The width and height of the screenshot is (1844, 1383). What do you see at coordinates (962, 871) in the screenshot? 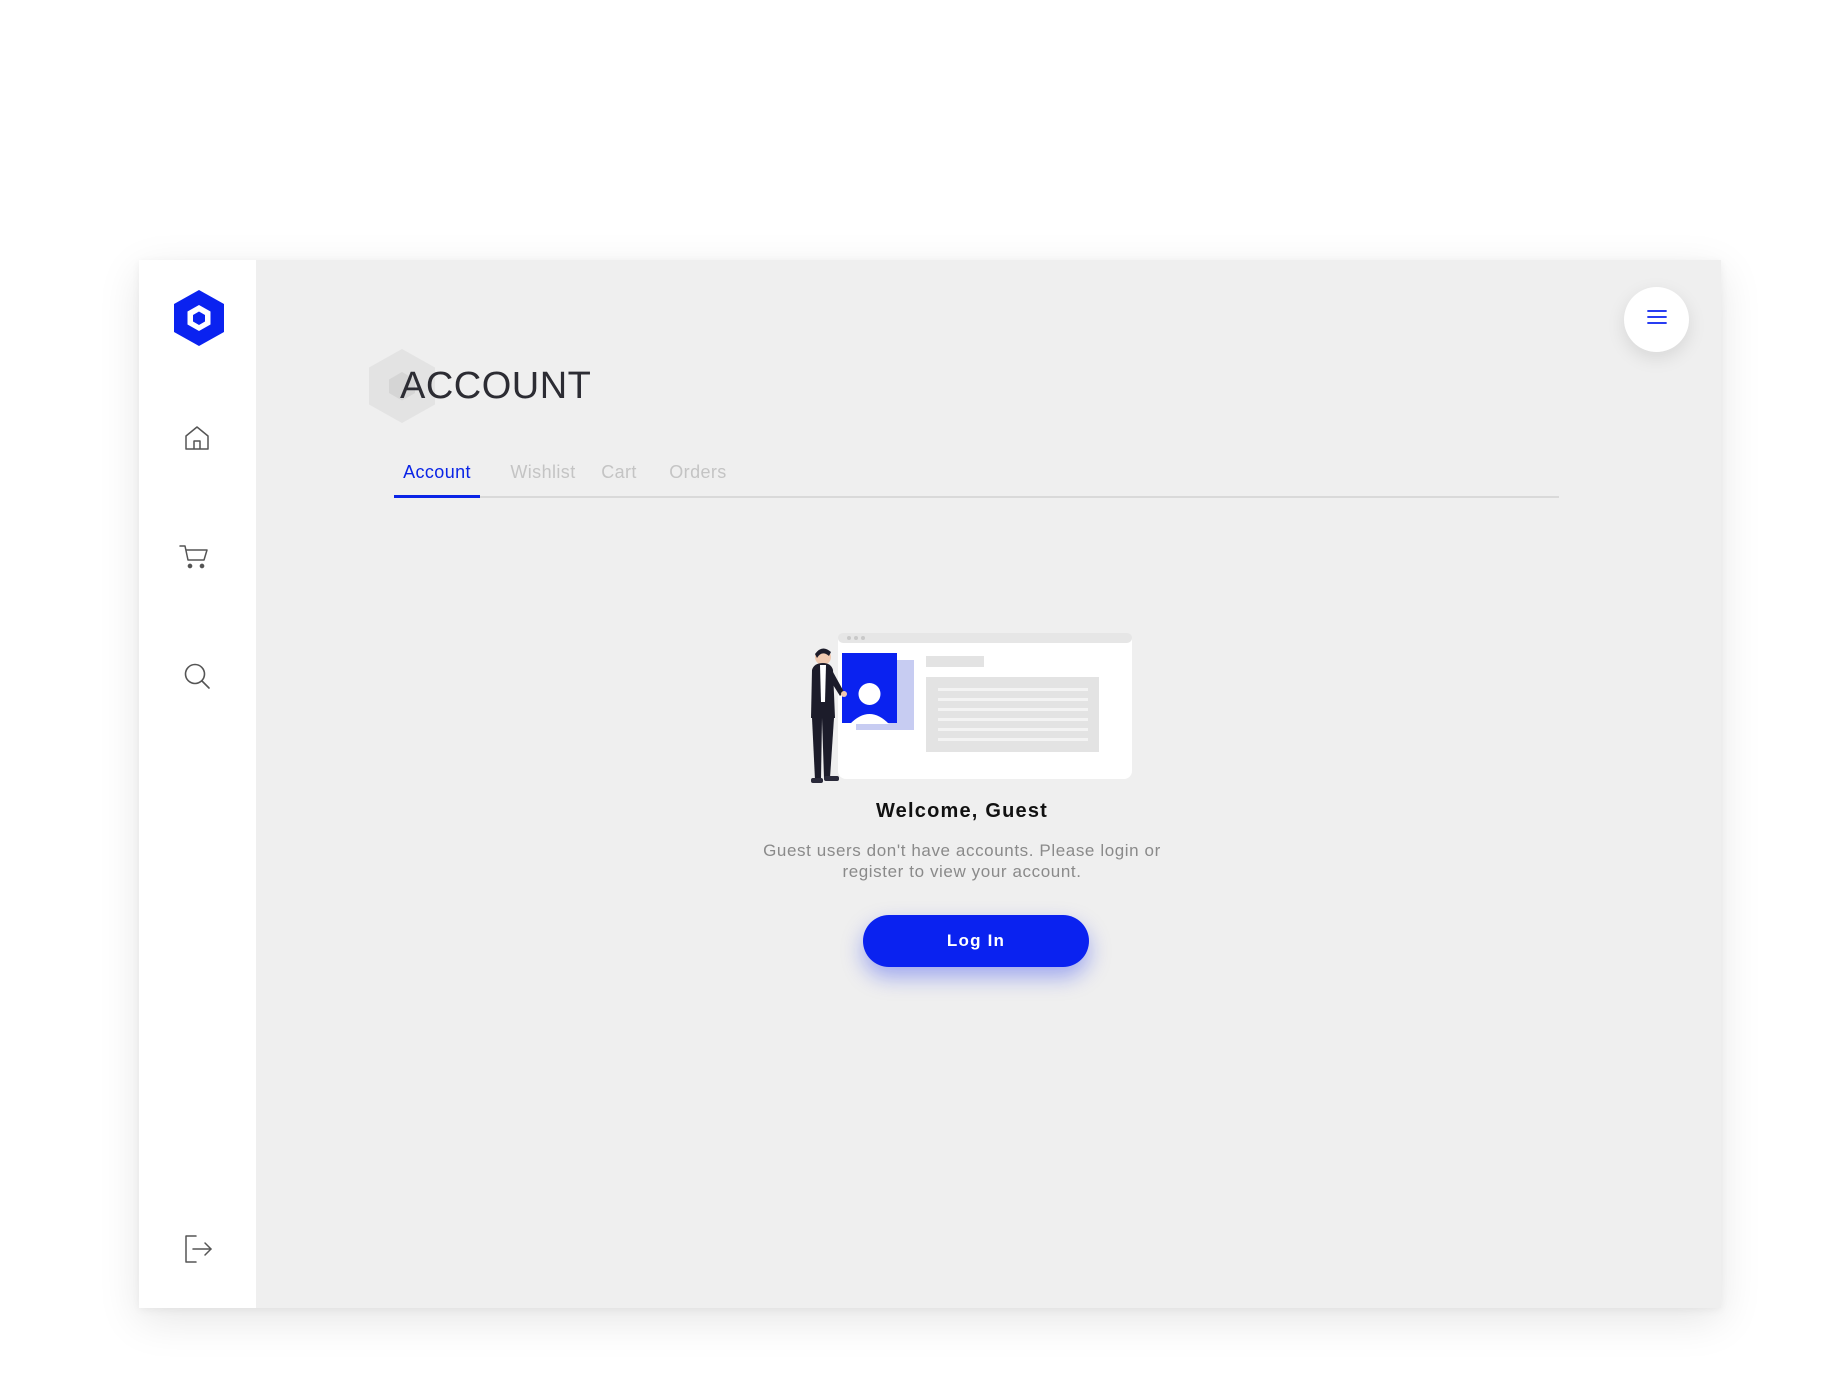
I see `guest-message-line-2: register to view your account.` at bounding box center [962, 871].